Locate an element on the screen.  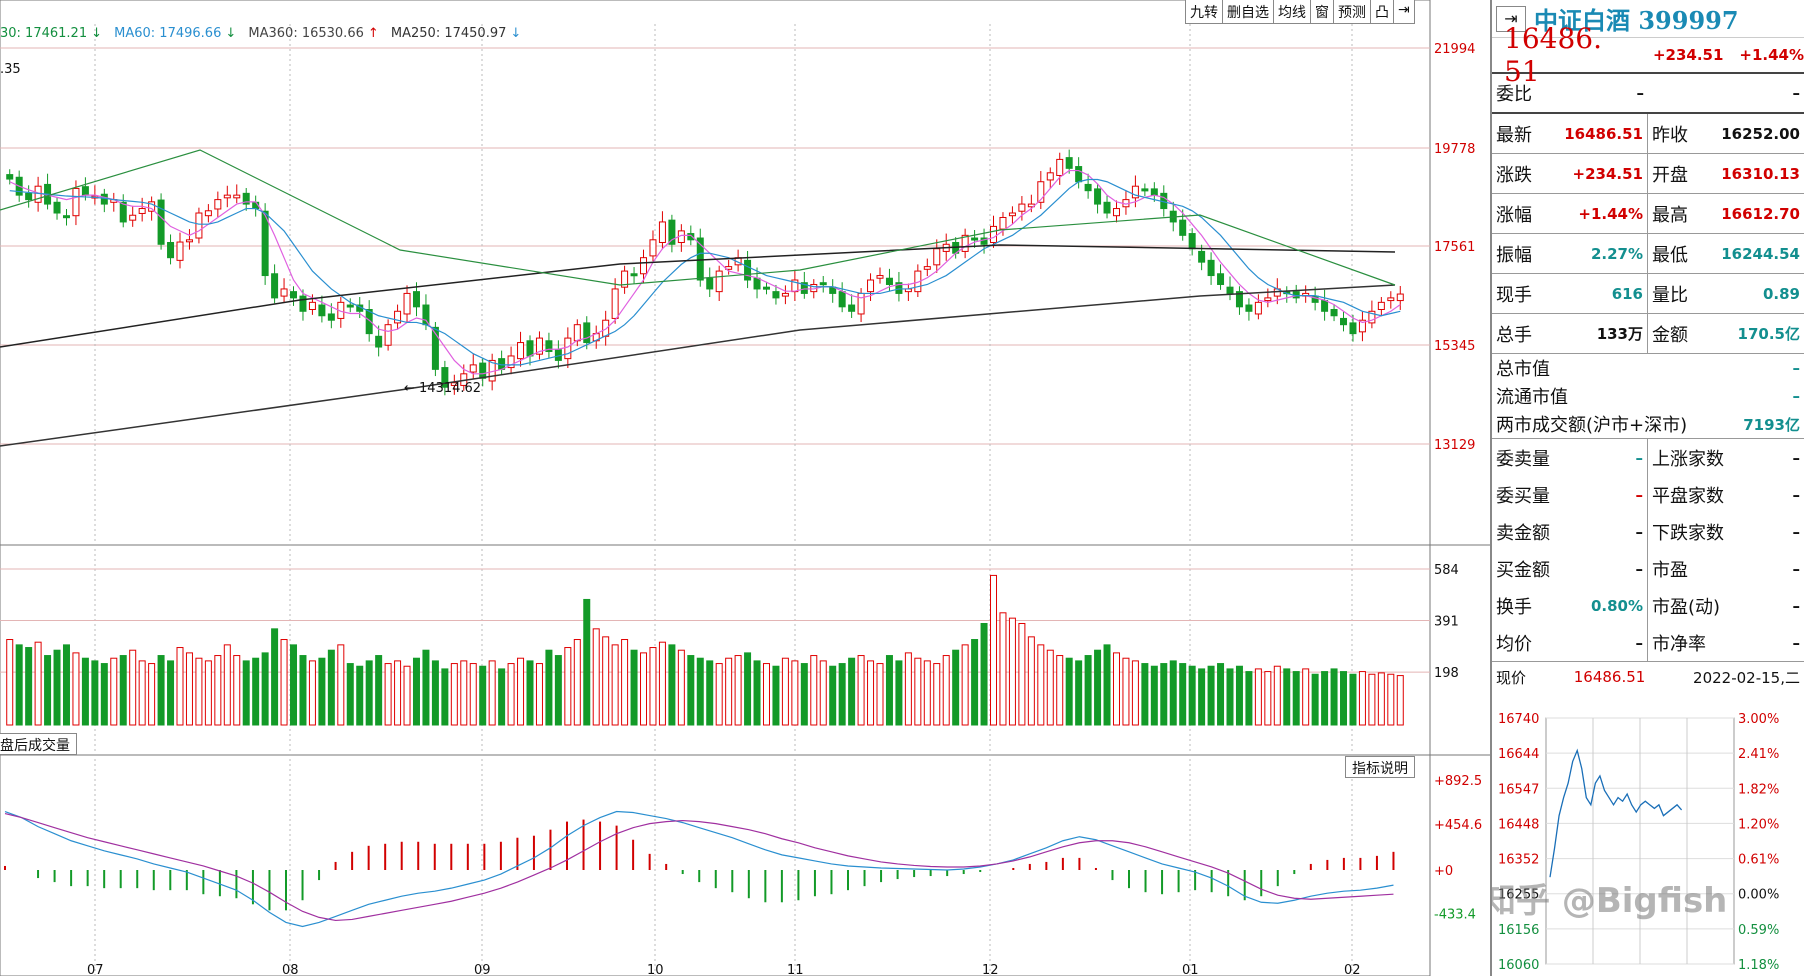
wei-bi-row: 委比 – – is located at coordinates (1648, 94).